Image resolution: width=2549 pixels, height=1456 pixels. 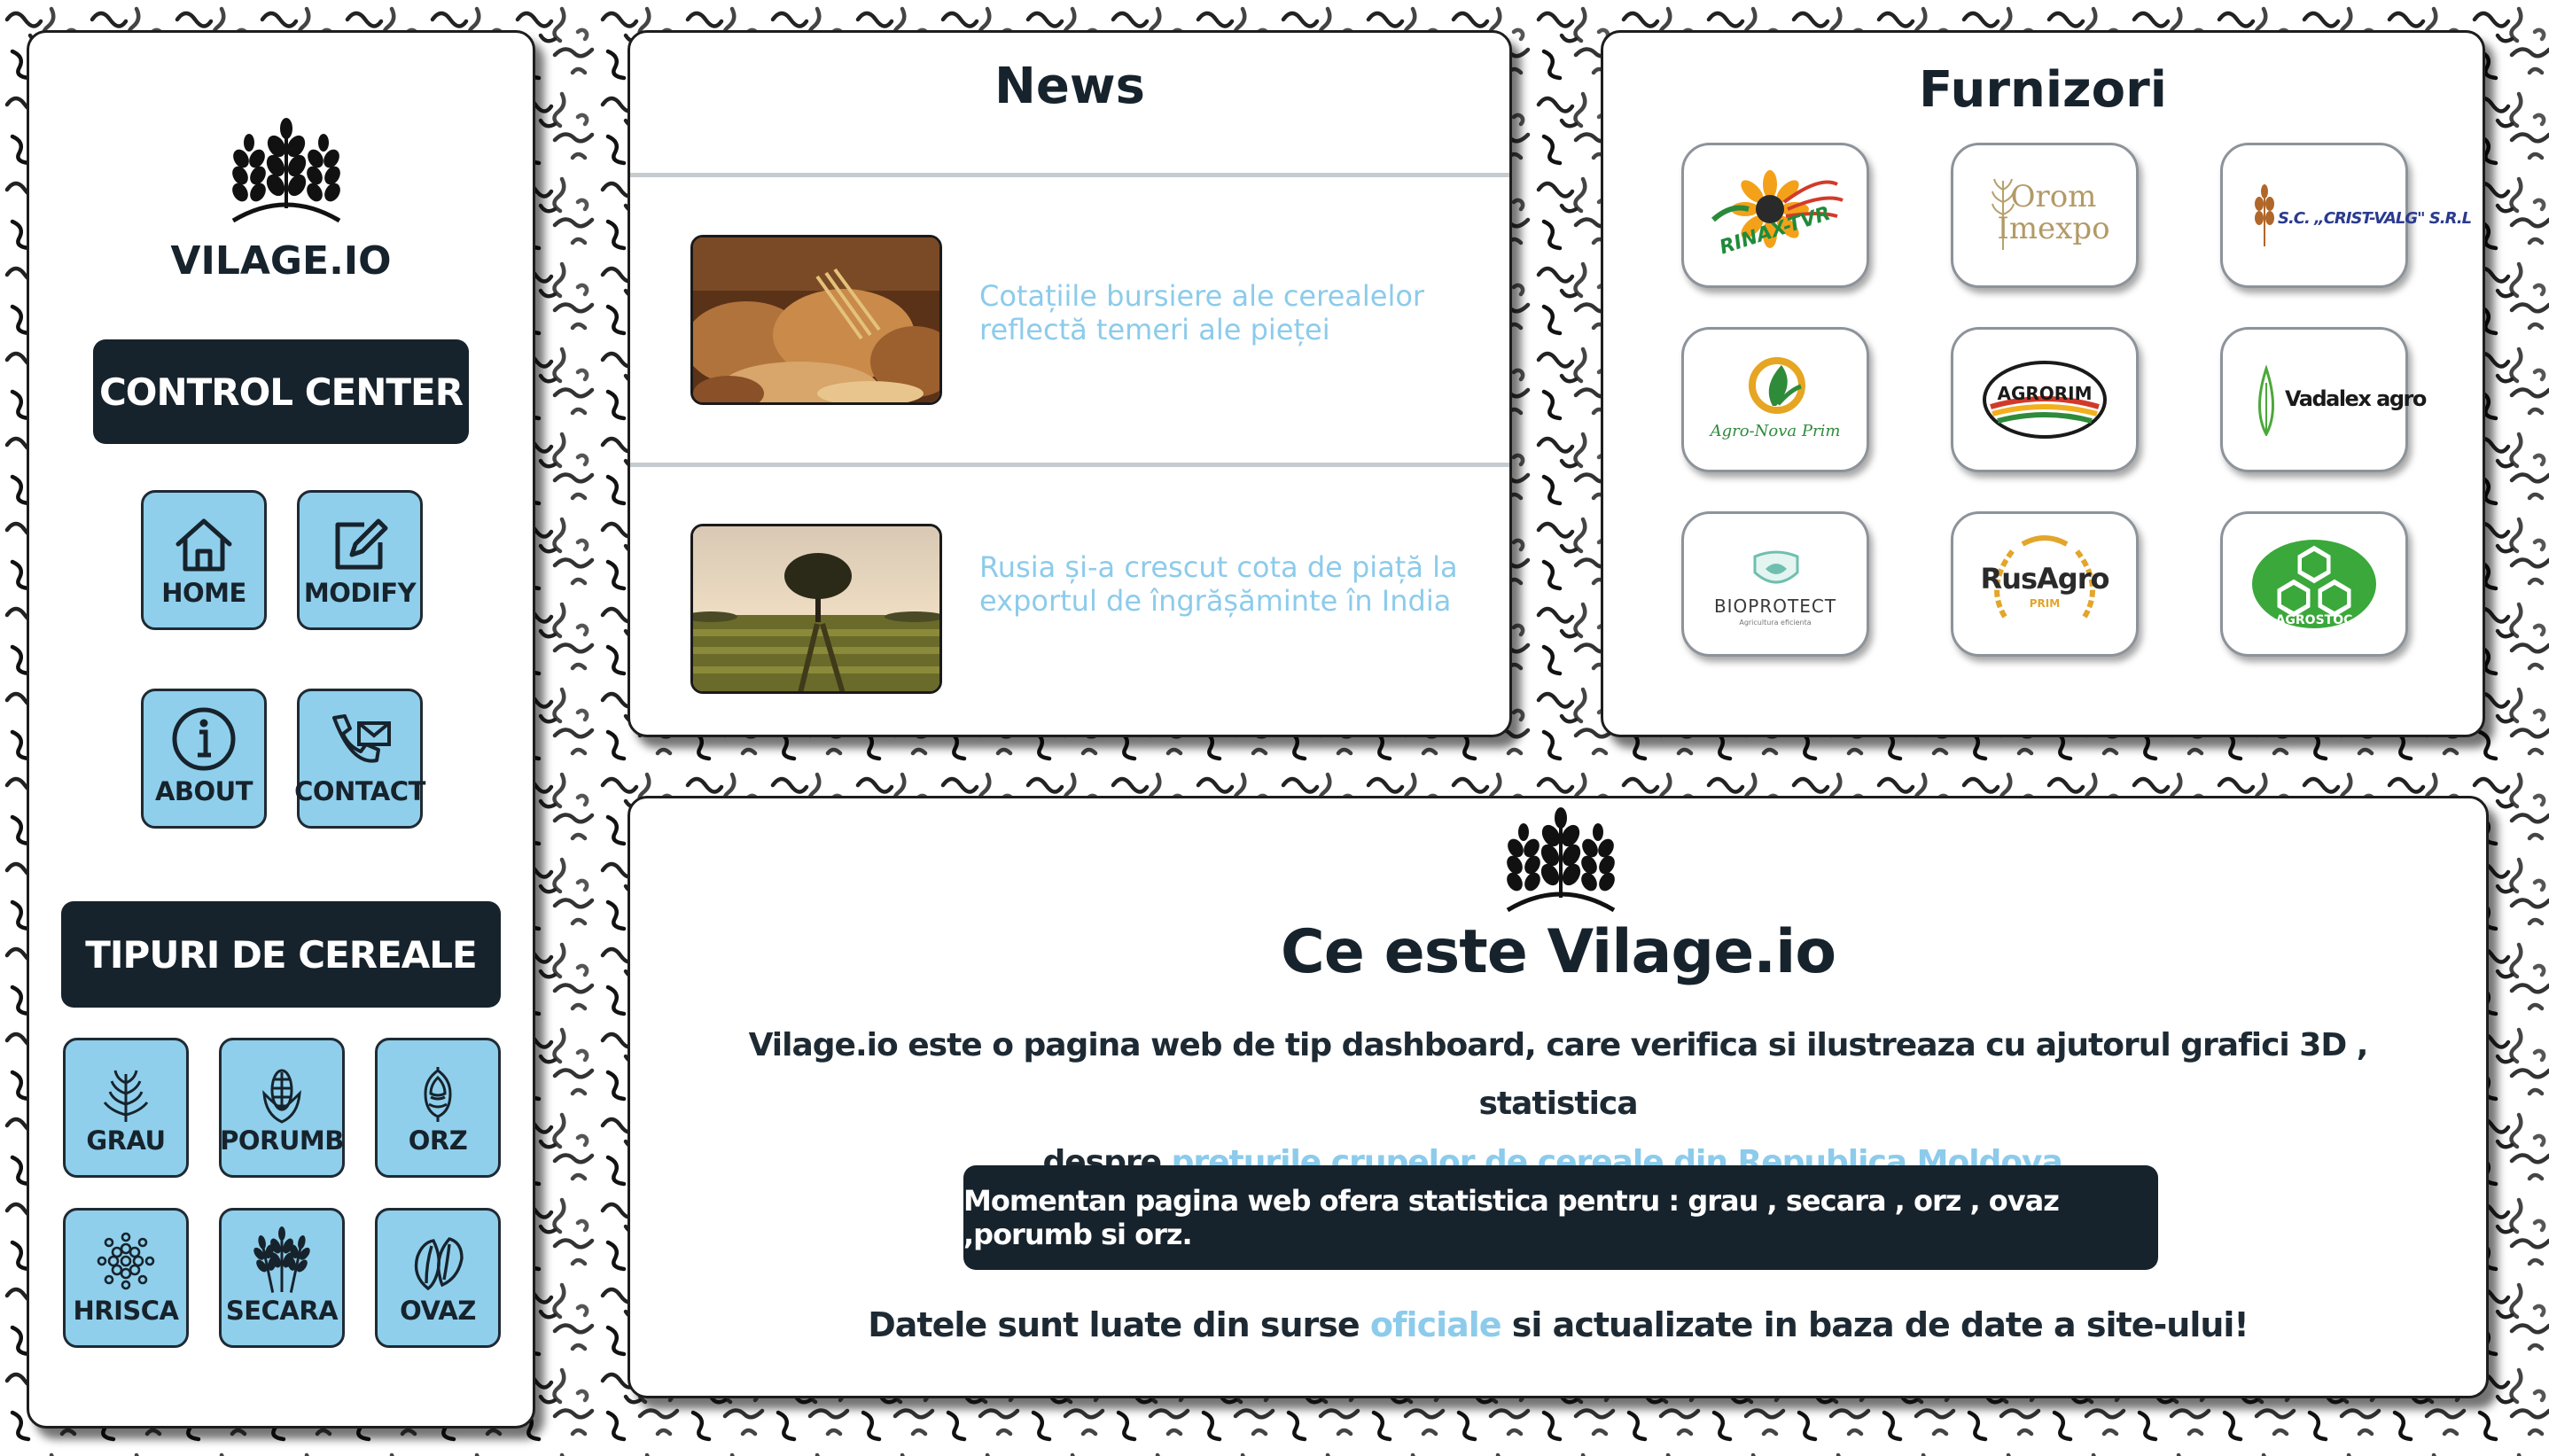 What do you see at coordinates (1119, 1324) in the screenshot?
I see `about-footer-text: Datele sunt luate din surse` at bounding box center [1119, 1324].